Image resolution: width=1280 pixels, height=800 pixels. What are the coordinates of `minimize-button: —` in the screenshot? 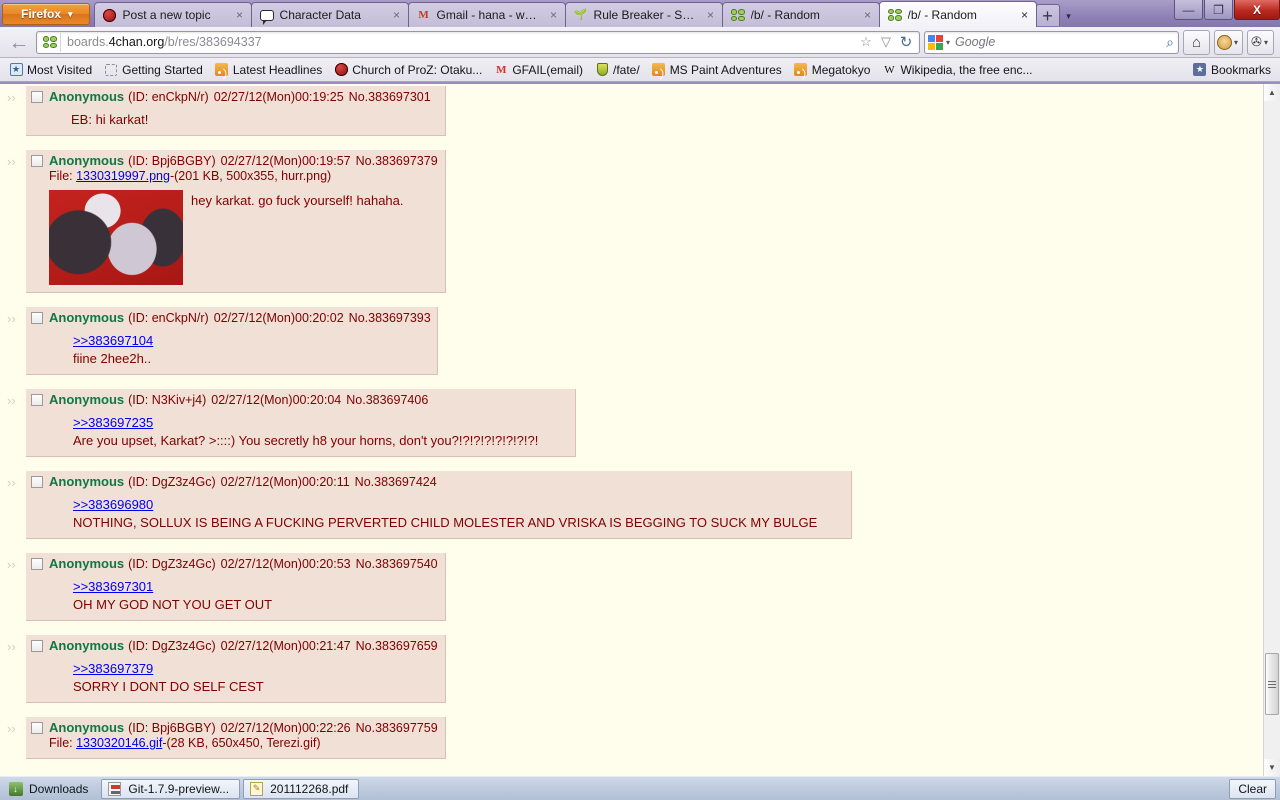 It's located at (1188, 10).